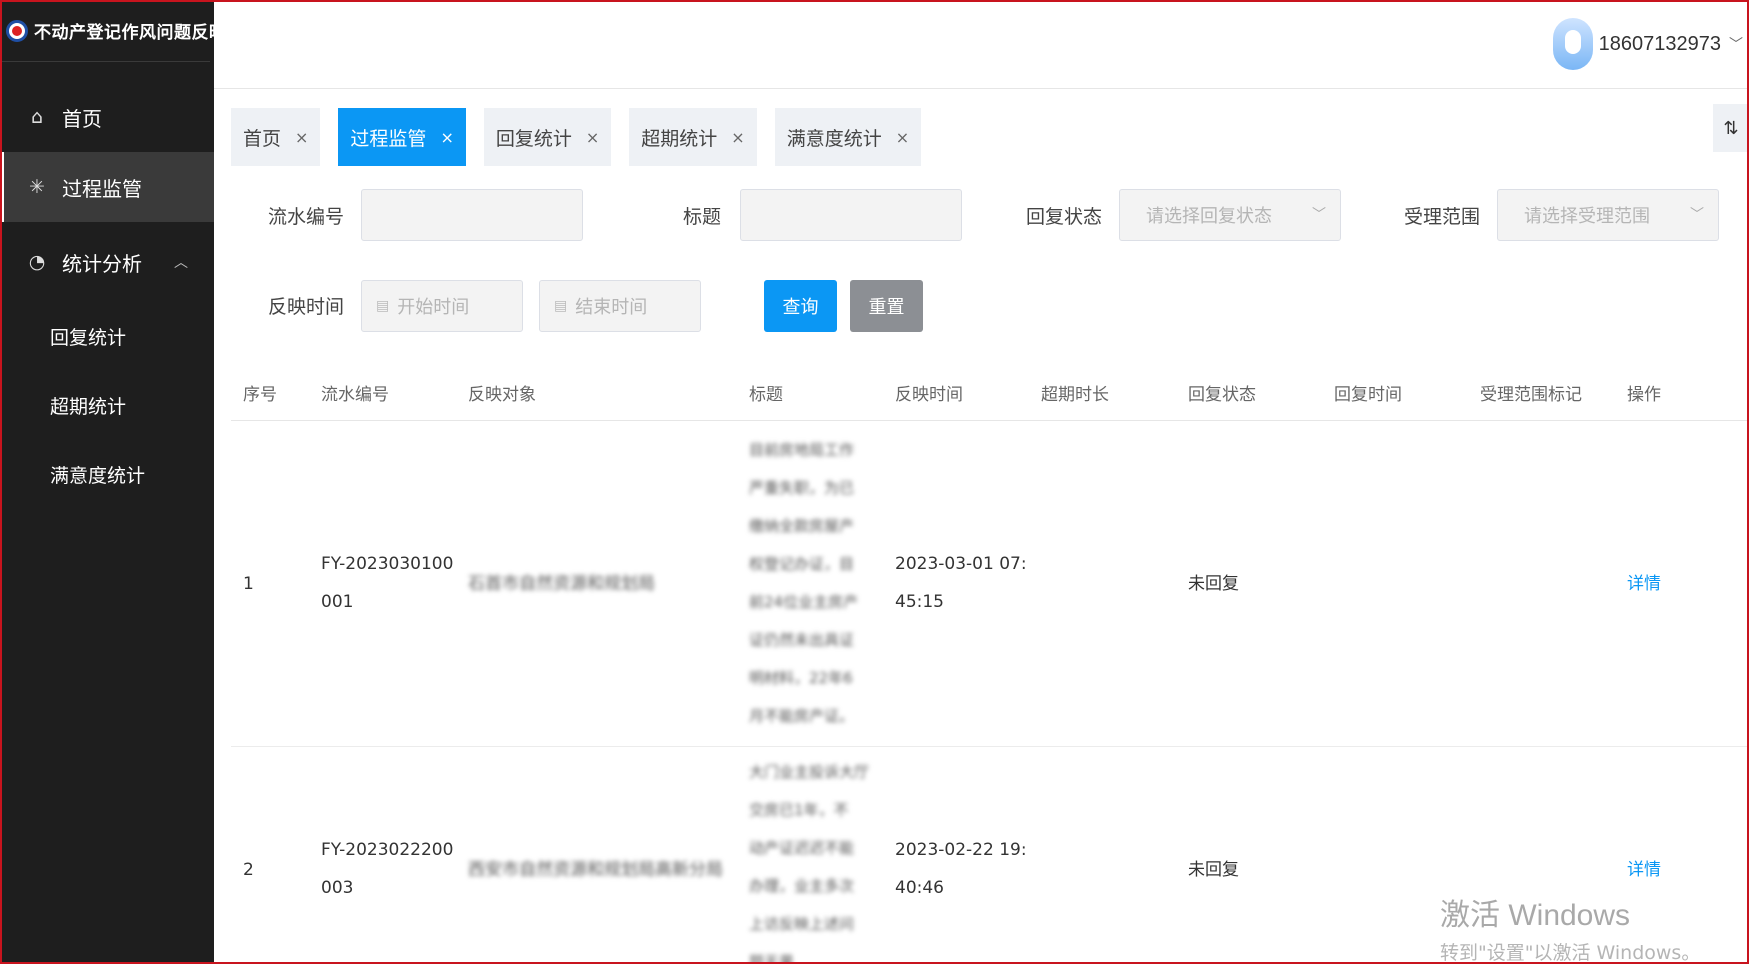 This screenshot has height=964, width=1749. Describe the element at coordinates (961, 564) in the screenshot. I see `row-time-part: 2023-03-01 07:` at that location.